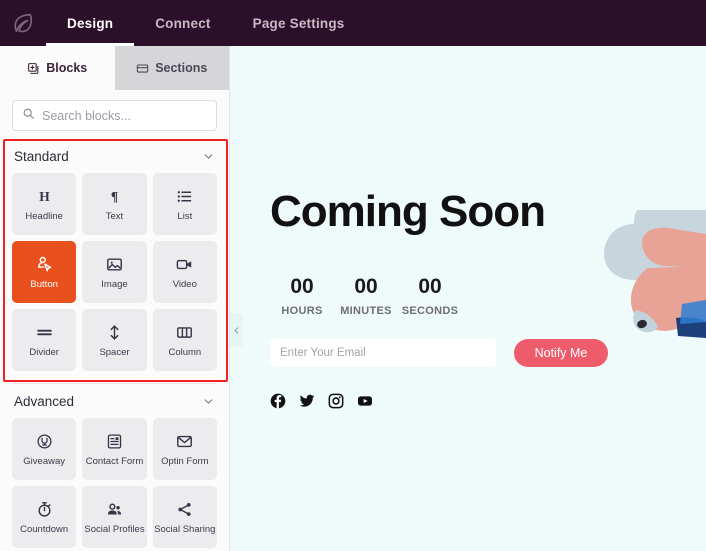 This screenshot has width=706, height=551. What do you see at coordinates (184, 196) in the screenshot?
I see `list-icon` at bounding box center [184, 196].